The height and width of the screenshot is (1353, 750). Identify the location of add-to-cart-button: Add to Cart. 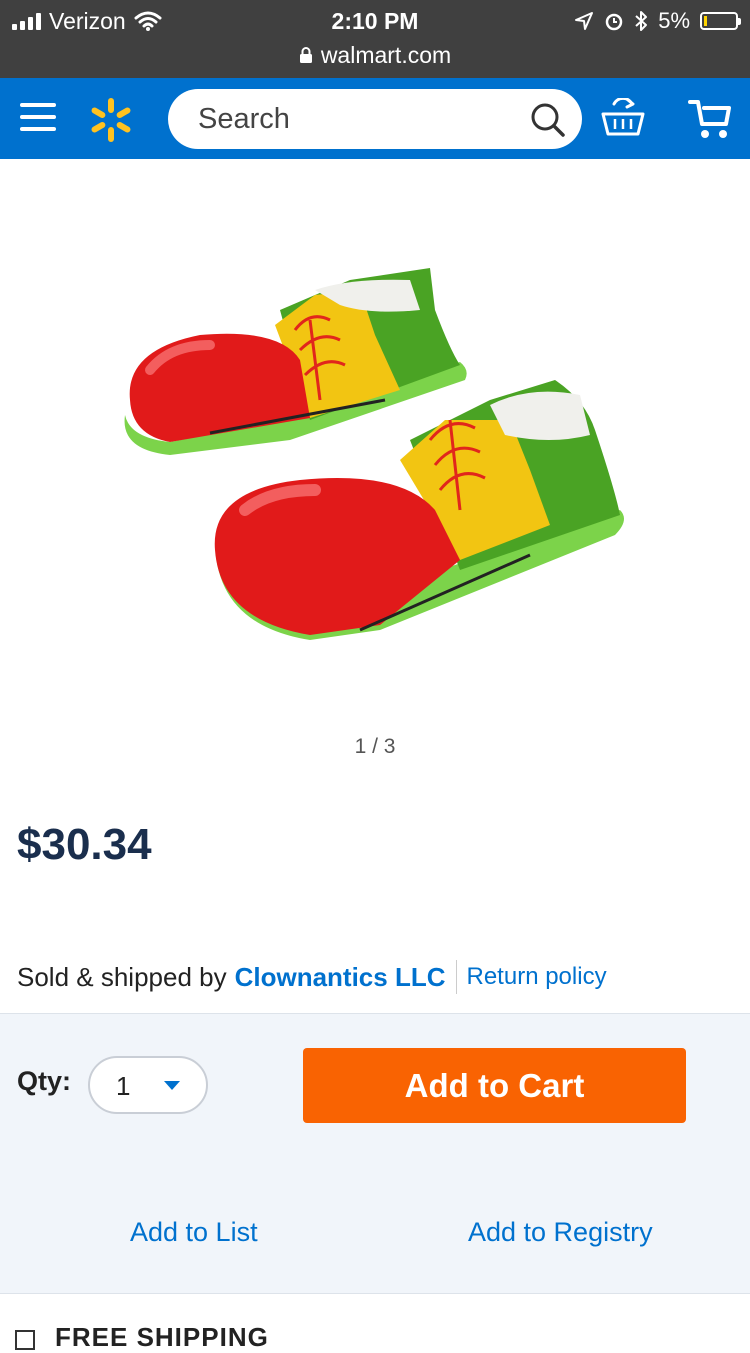
(494, 1085).